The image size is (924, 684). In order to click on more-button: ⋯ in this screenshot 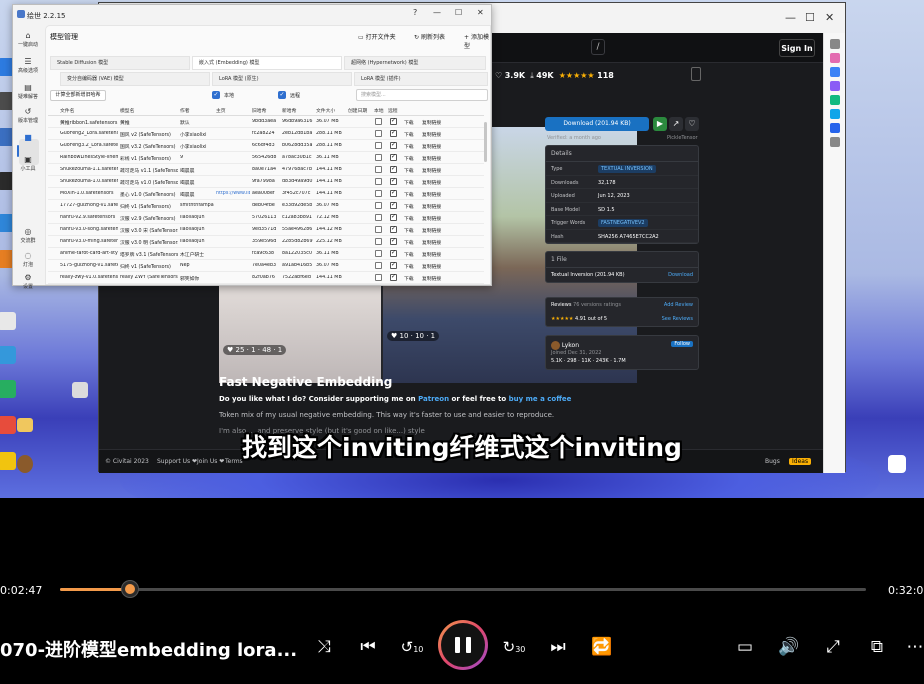, I will do `click(913, 647)`.